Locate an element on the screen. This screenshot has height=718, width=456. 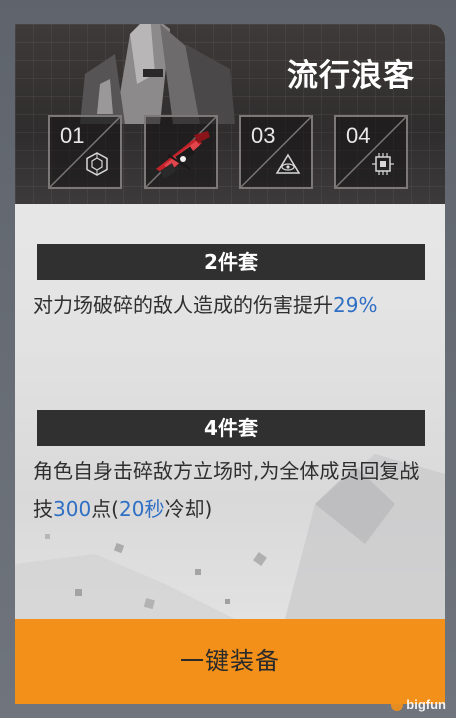
bonus-description-2pc: 对力场破碎的敌人造成的伤害提升29% is located at coordinates (233, 305).